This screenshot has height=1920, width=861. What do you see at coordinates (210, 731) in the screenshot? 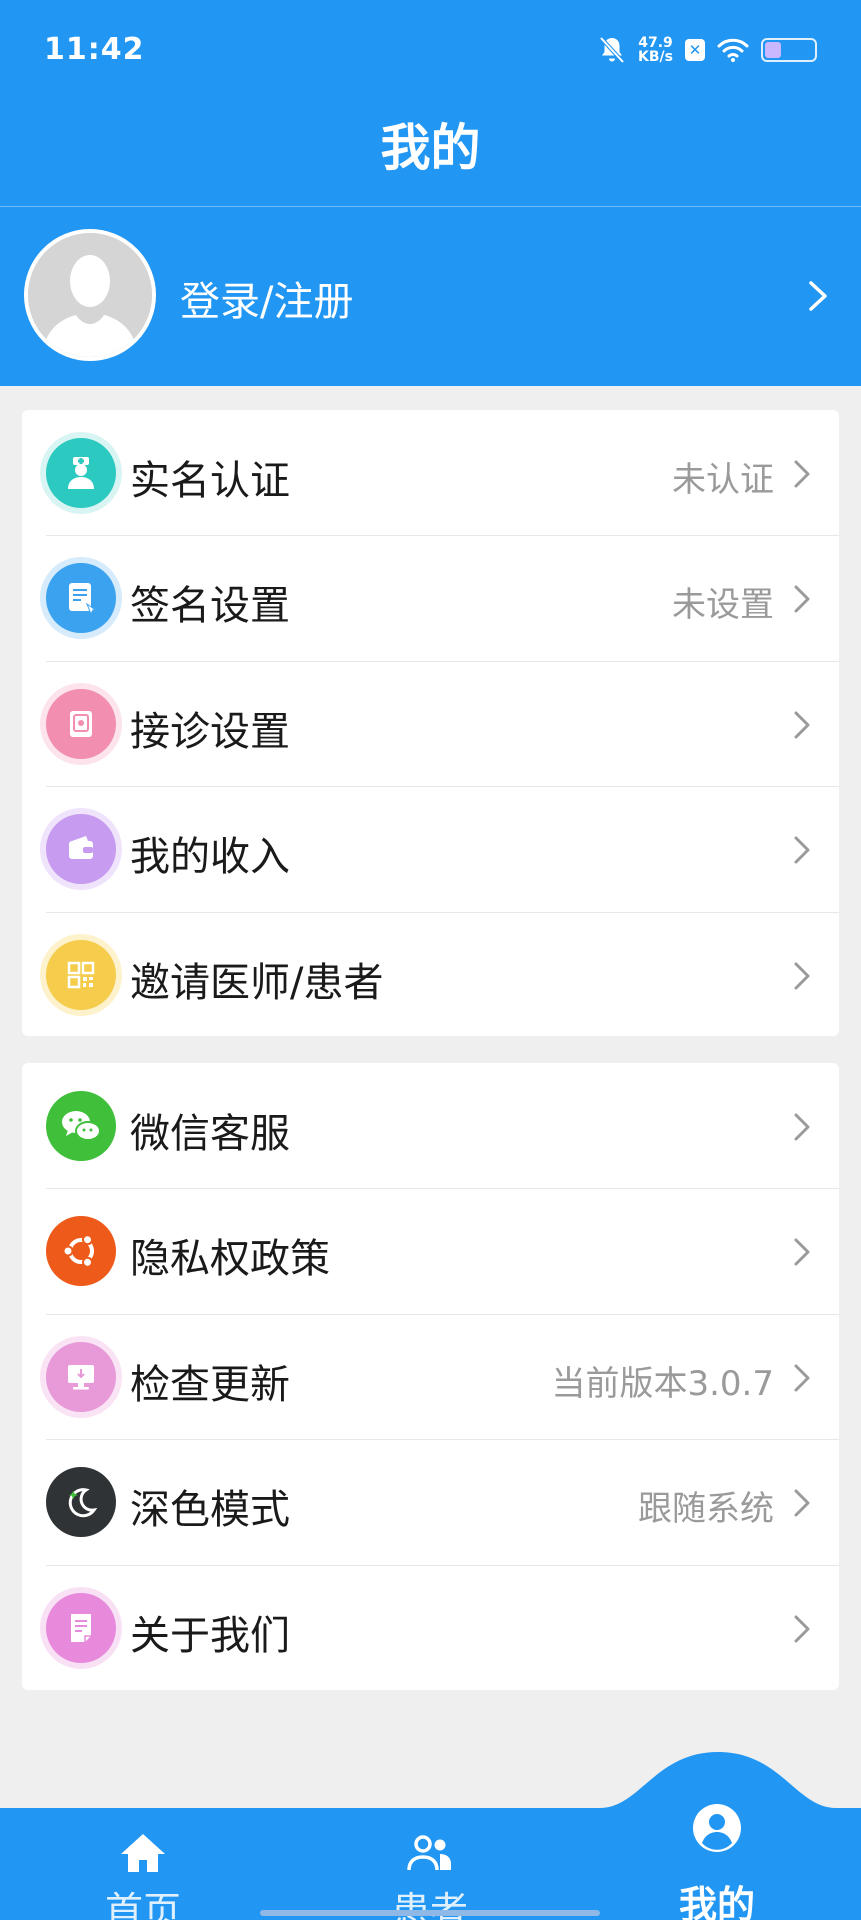
I see `menu-item-label: 接诊设置` at bounding box center [210, 731].